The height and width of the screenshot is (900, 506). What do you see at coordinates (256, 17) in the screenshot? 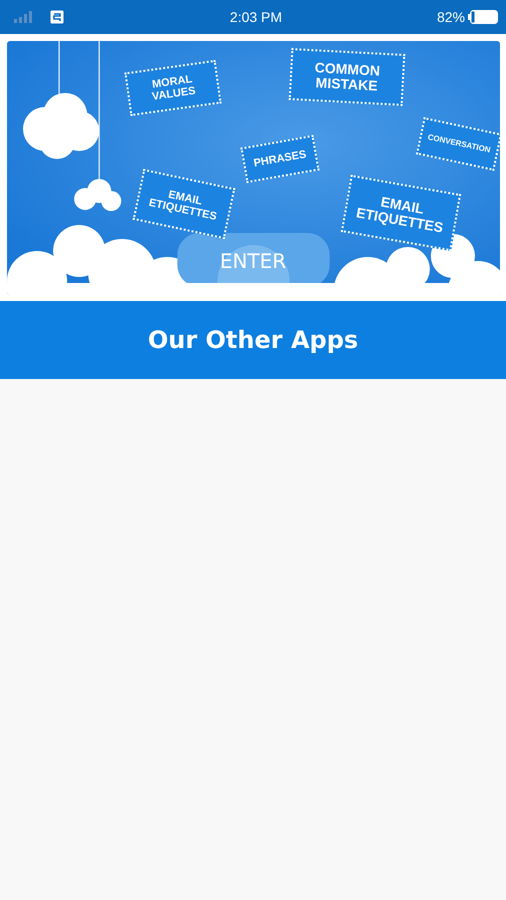
I see `status-time: 2:03 PM` at bounding box center [256, 17].